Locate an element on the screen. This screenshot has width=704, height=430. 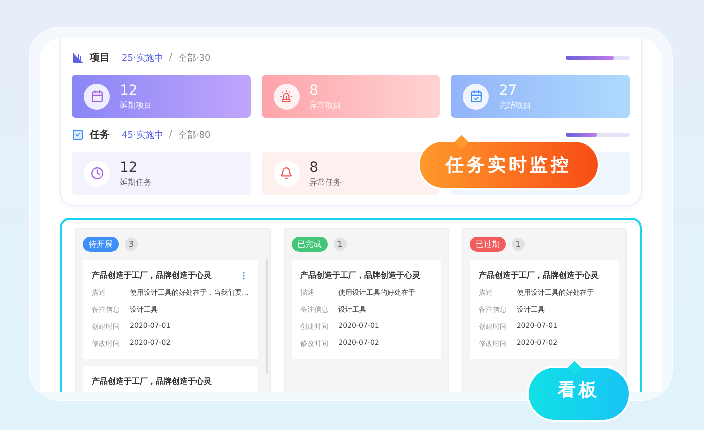
status-tag: 待开展 is located at coordinates (101, 244).